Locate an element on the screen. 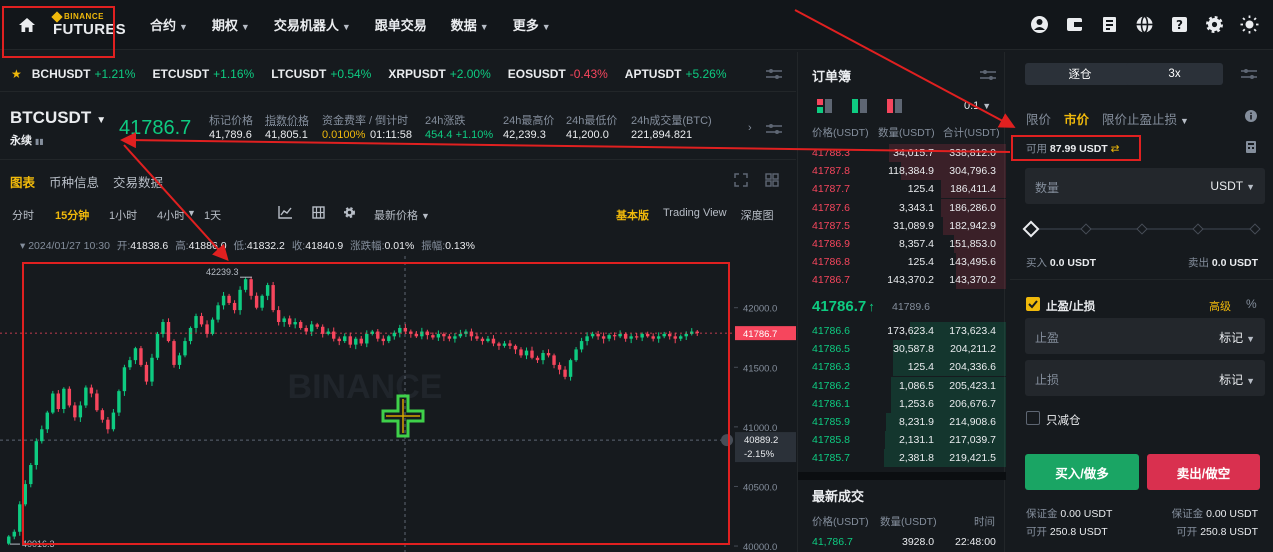 The image size is (1273, 552). ohlc-caret-icon: ▾ is located at coordinates (22, 246).